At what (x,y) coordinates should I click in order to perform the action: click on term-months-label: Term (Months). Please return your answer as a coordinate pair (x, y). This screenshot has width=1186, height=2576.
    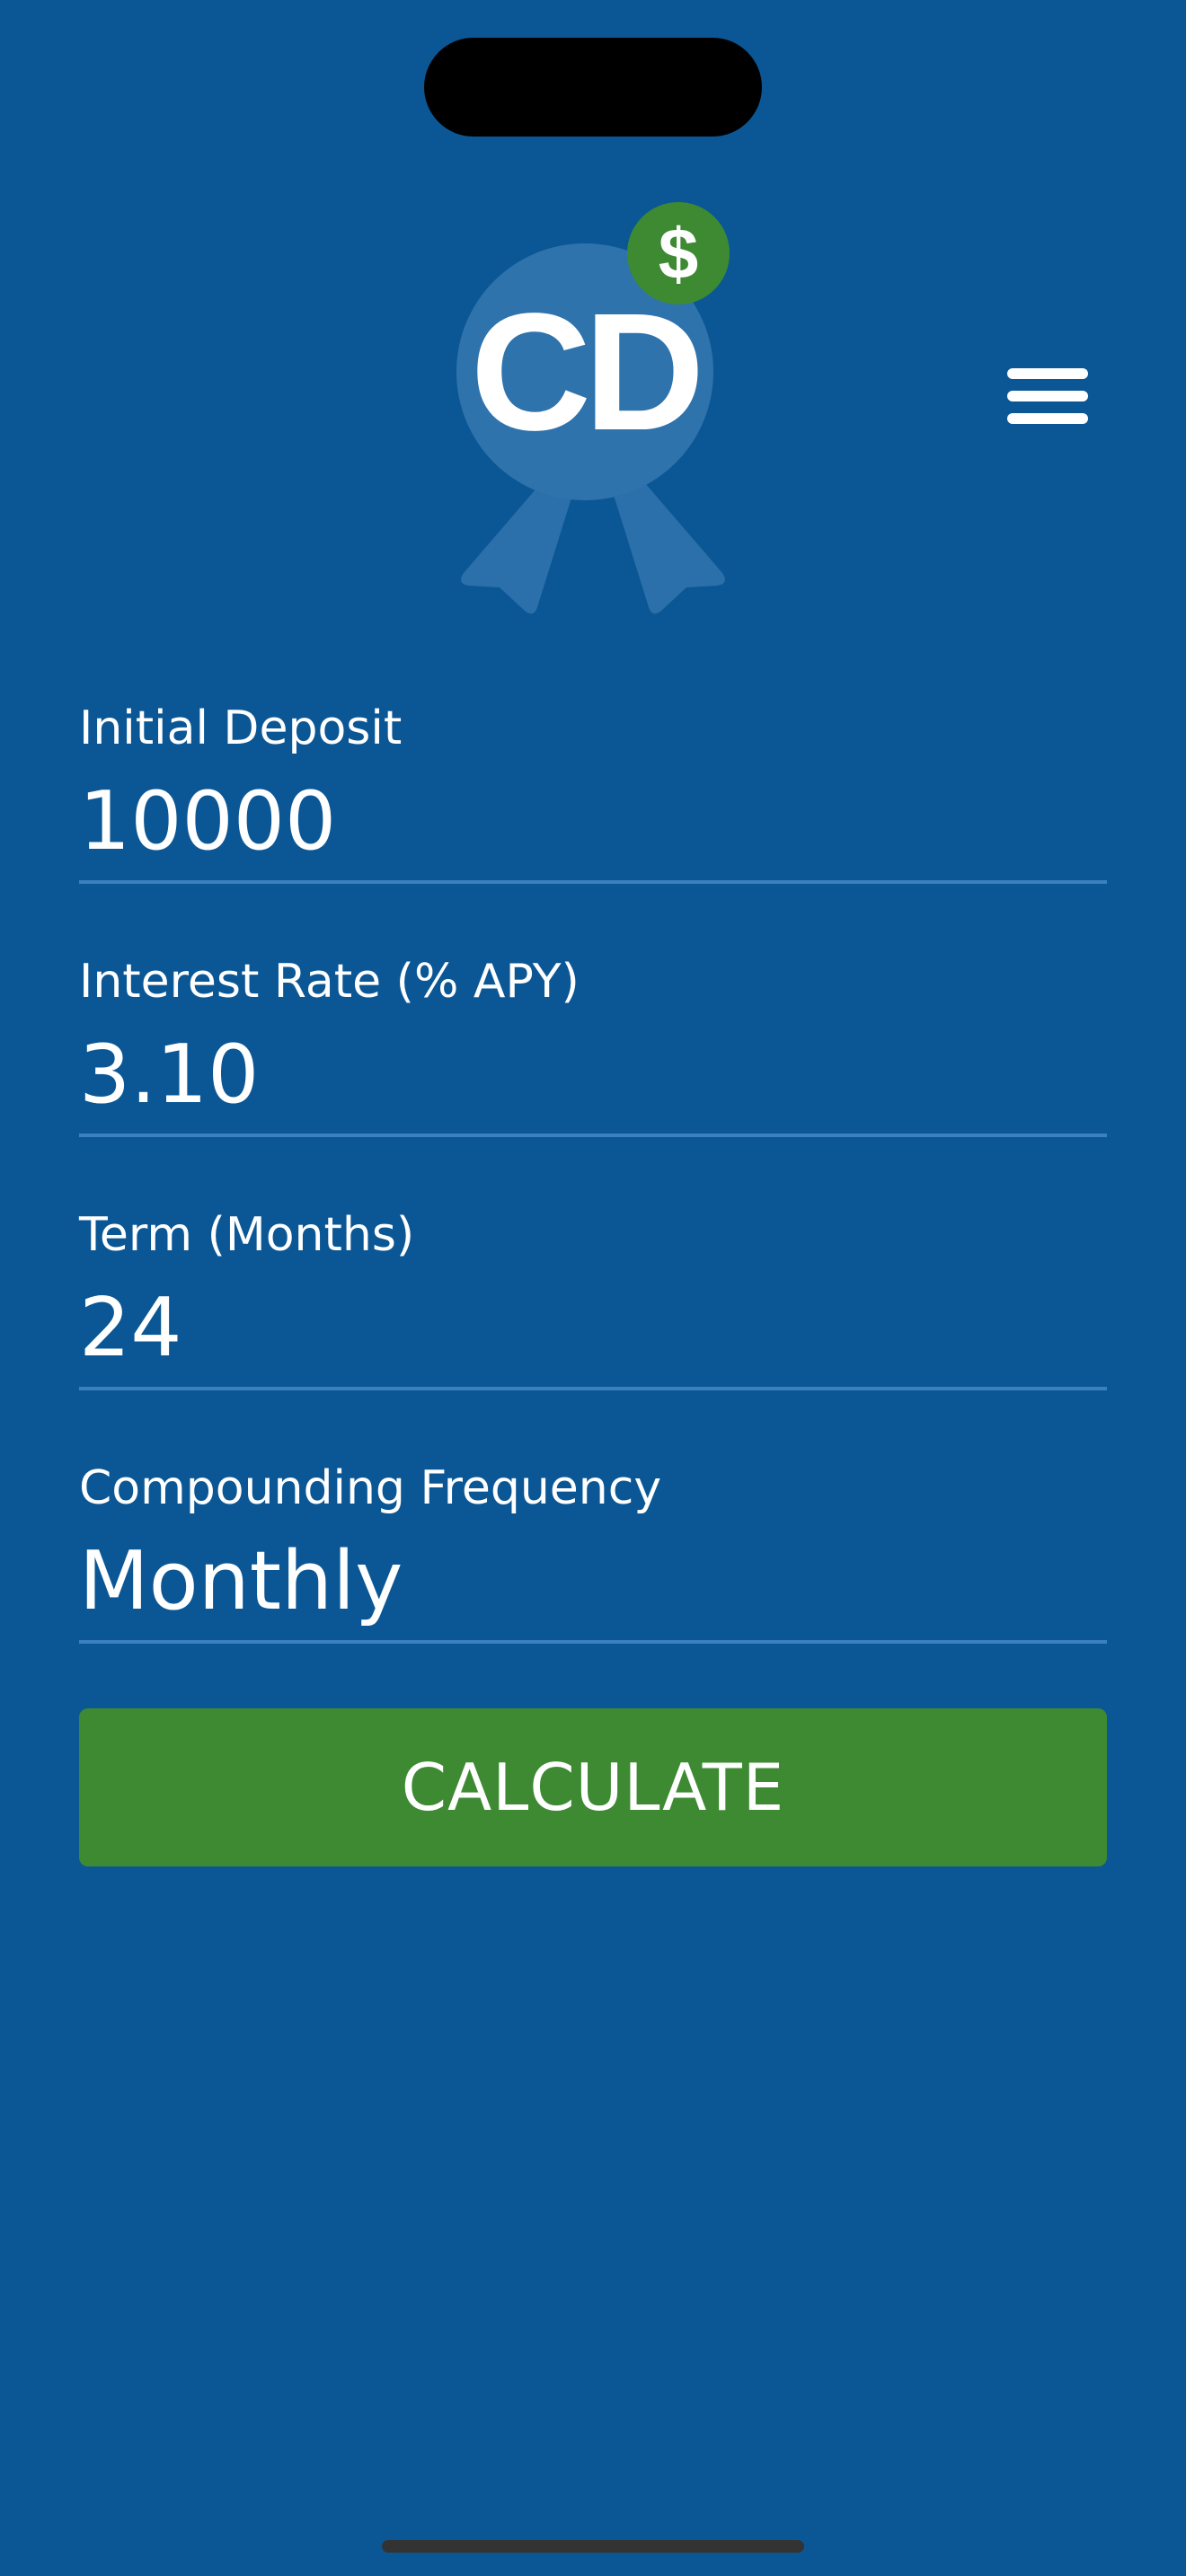
    Looking at the image, I should click on (247, 1235).